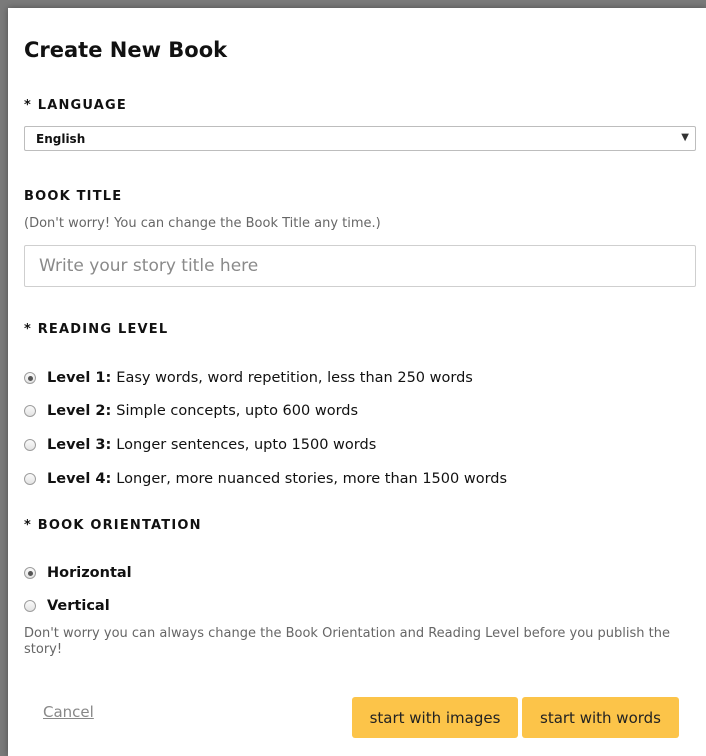  I want to click on book-title-label: BOOK TITLE, so click(73, 196).